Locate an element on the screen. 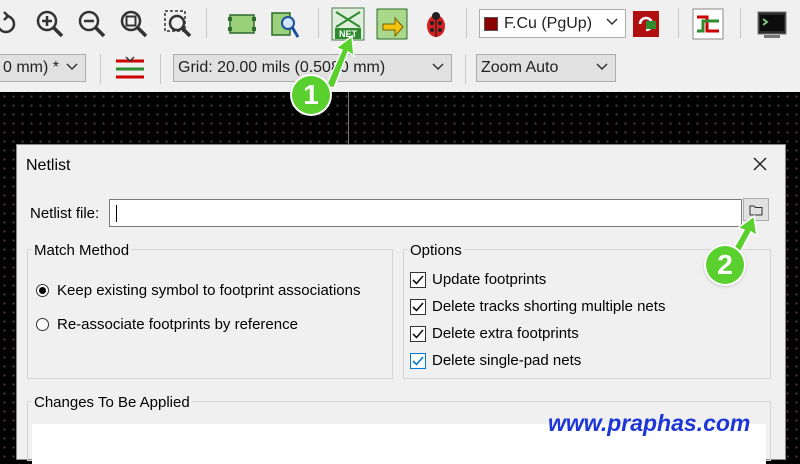 The image size is (800, 464). option-label: Update footprints is located at coordinates (489, 279).